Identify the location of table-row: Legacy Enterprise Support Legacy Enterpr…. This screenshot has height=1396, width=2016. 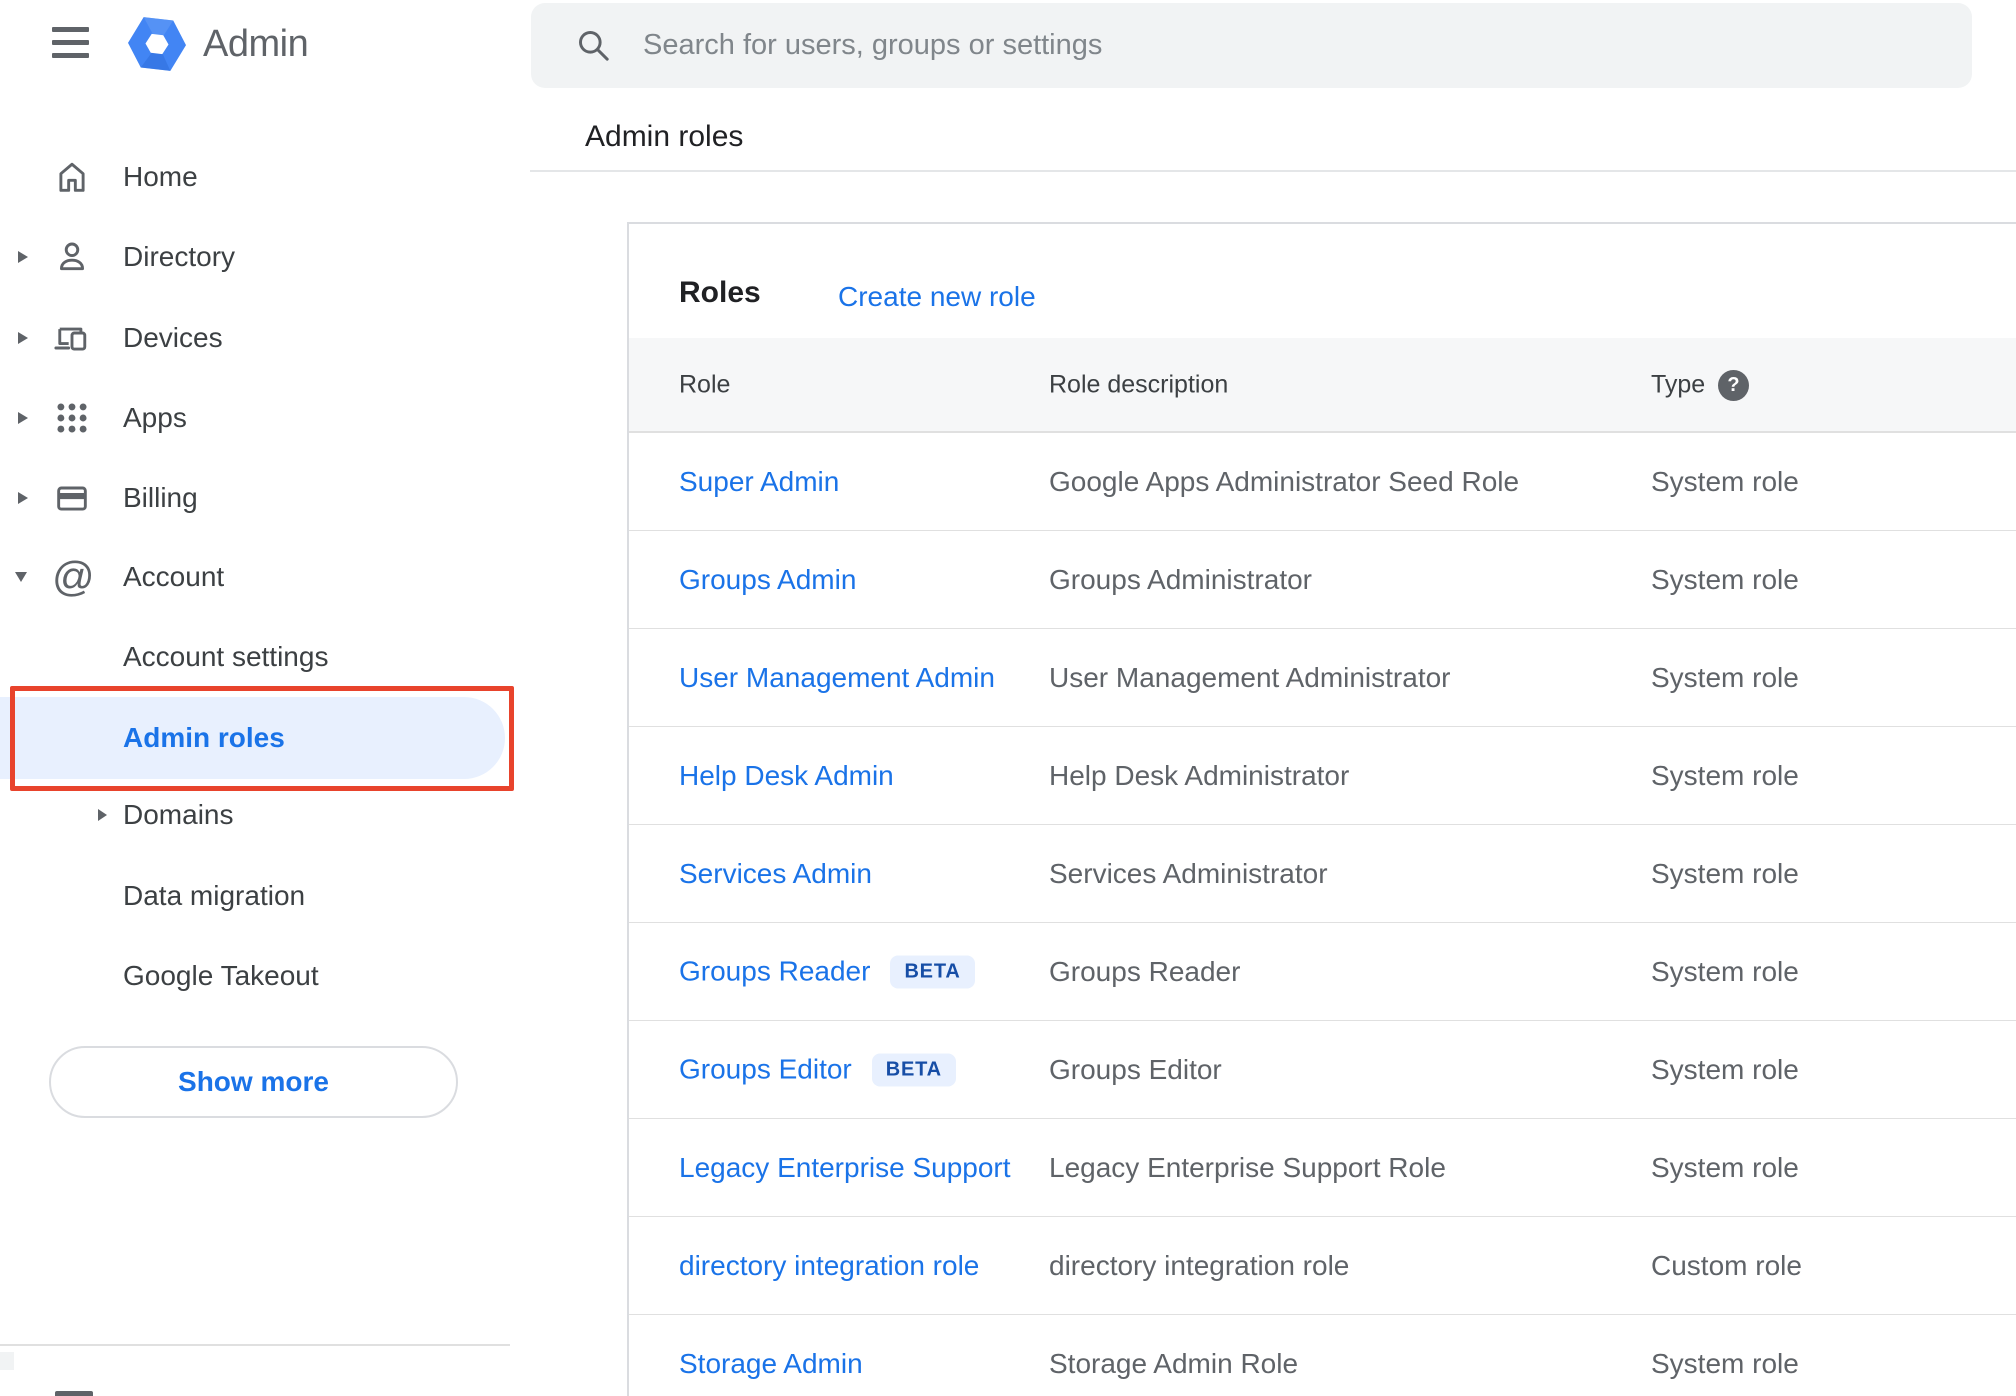
(1322, 1168).